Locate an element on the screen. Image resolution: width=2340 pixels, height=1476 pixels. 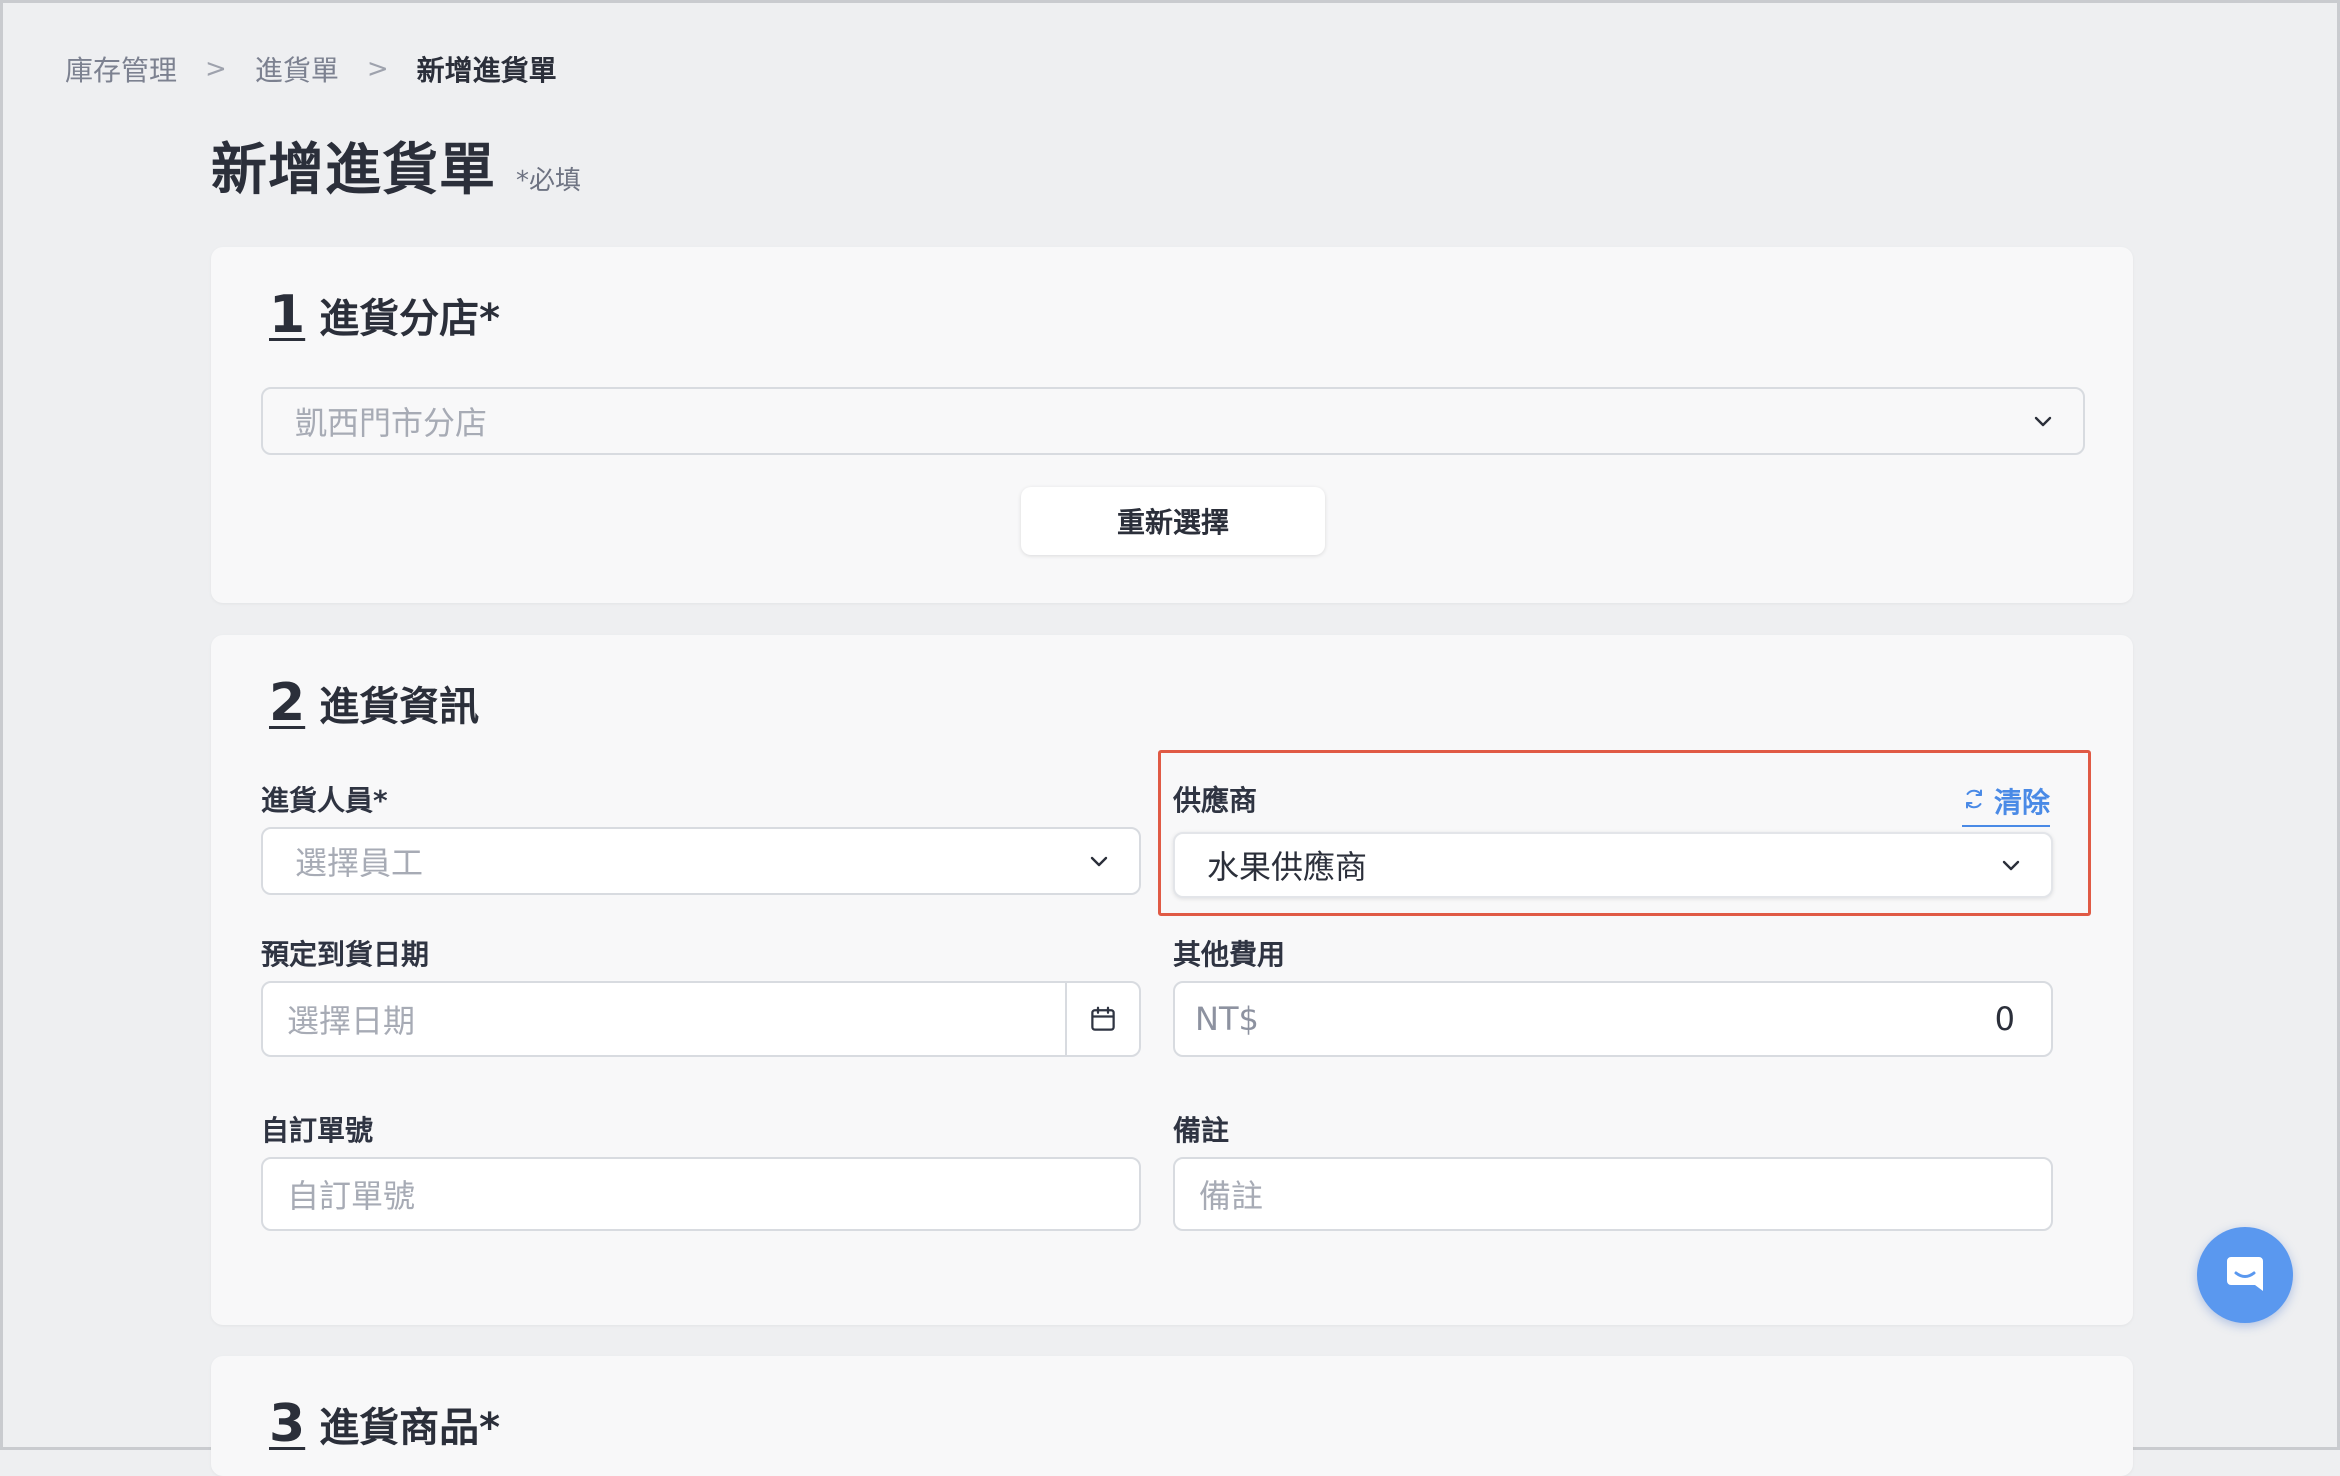
calendar-icon is located at coordinates (1102, 1019).